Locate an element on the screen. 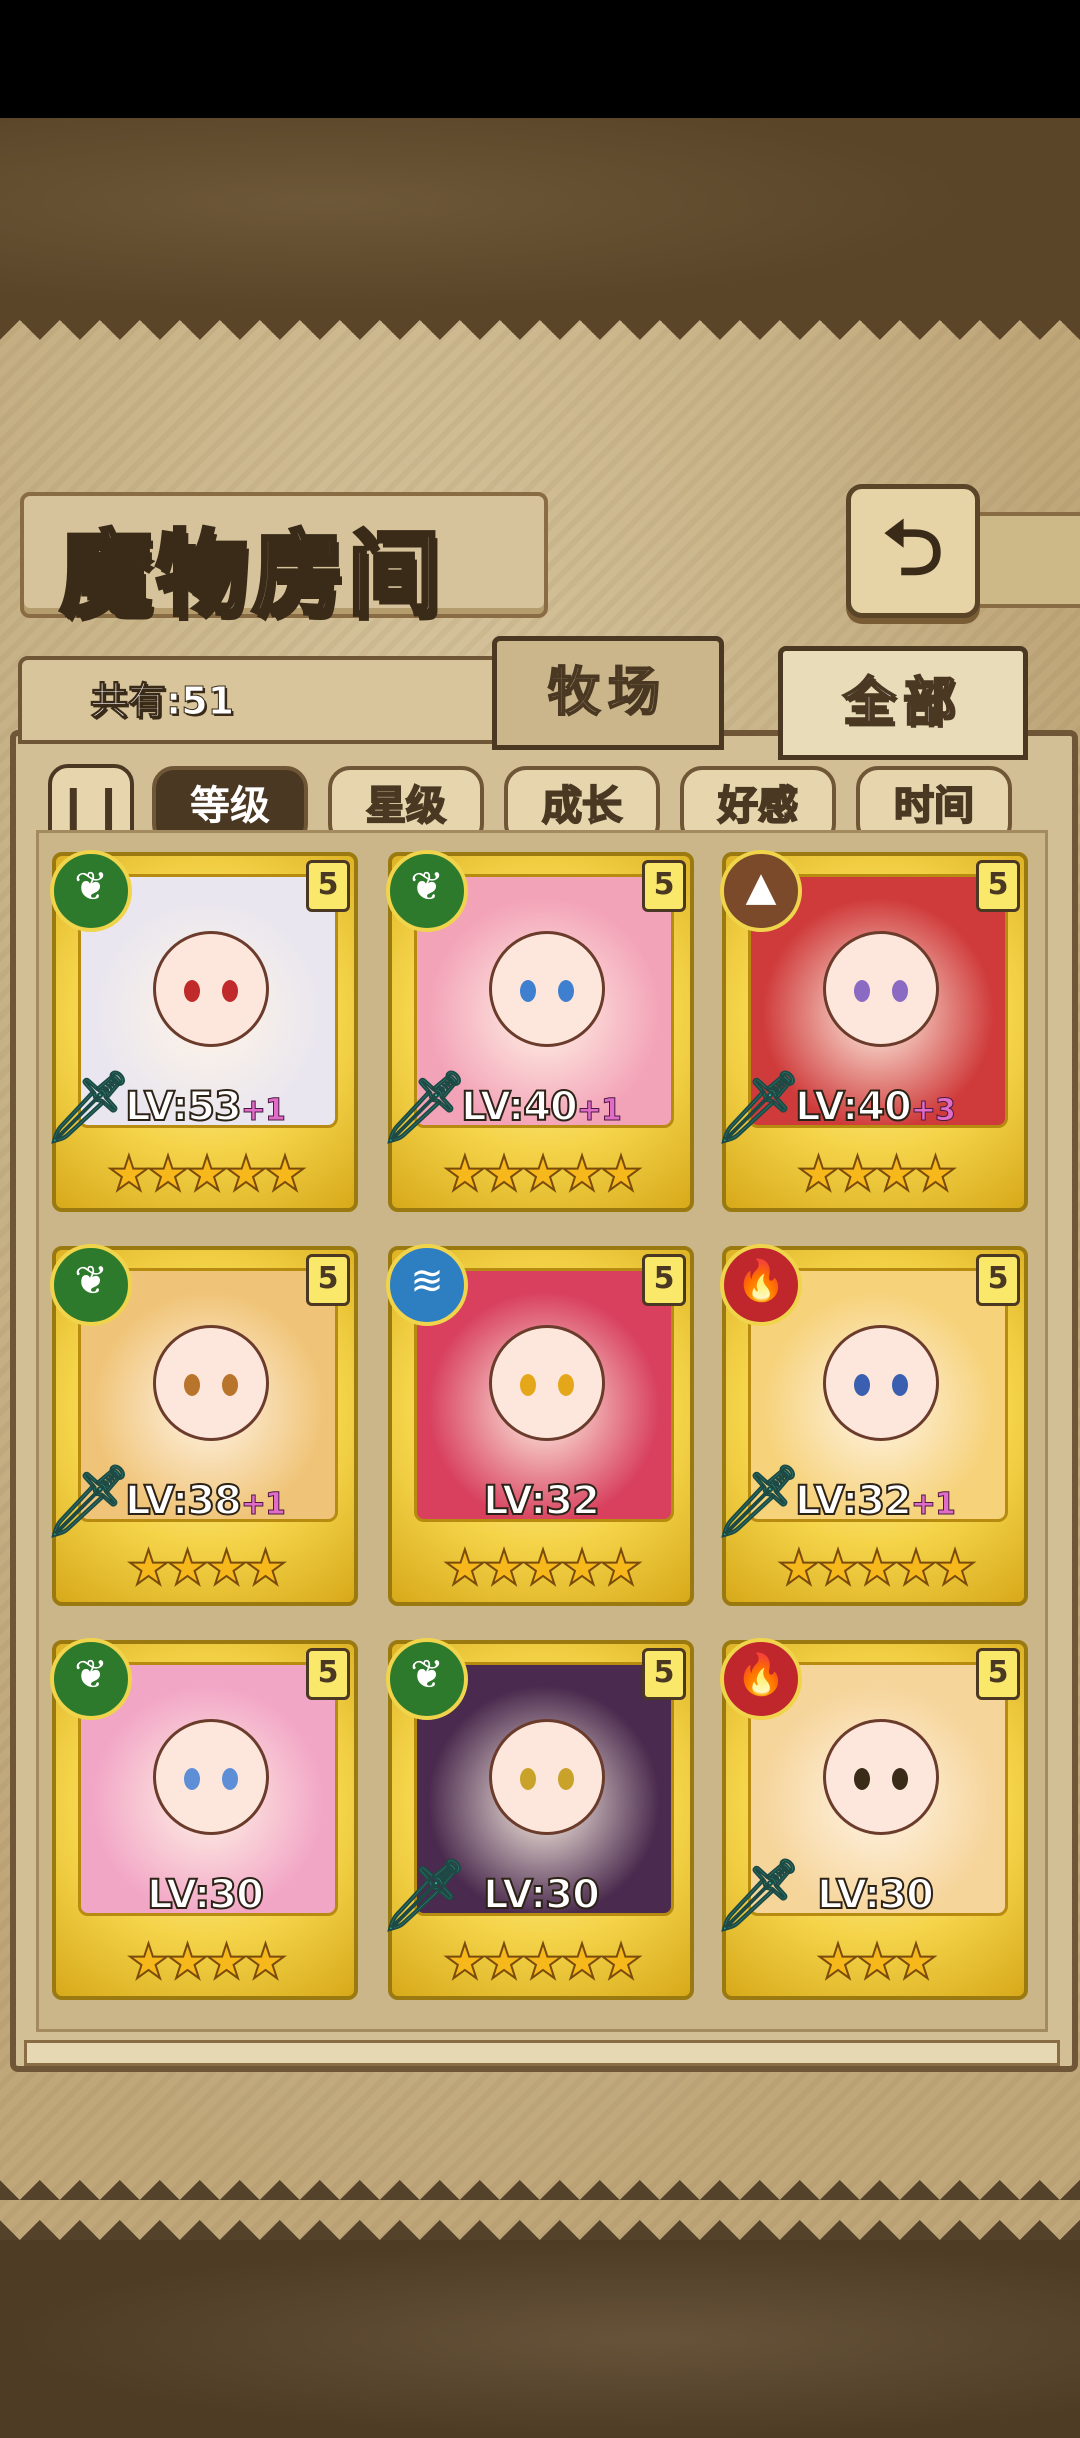  monster-level: LV:40+1 is located at coordinates (541, 1107).